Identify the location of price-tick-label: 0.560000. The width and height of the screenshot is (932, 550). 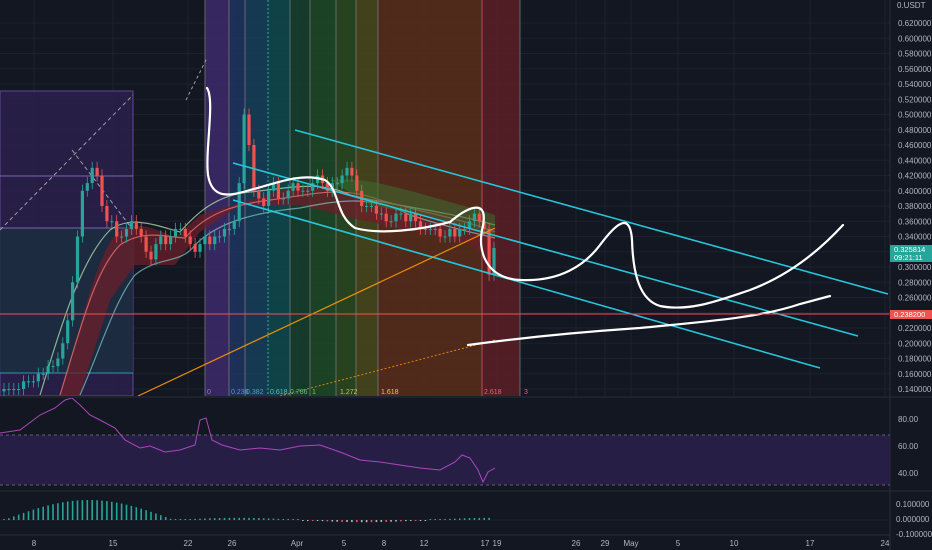
(915, 69).